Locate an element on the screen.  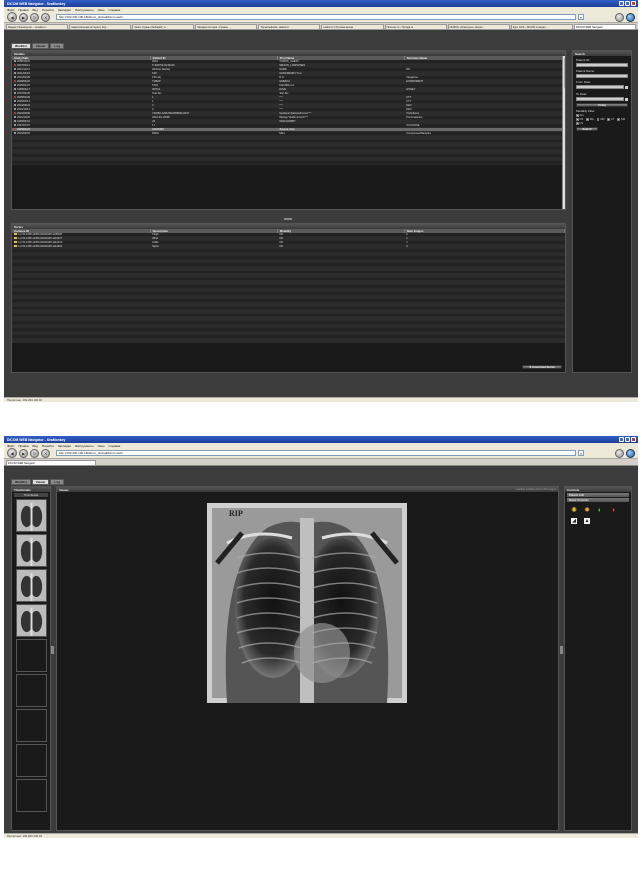
to-date-input is located at coordinates (600, 99).